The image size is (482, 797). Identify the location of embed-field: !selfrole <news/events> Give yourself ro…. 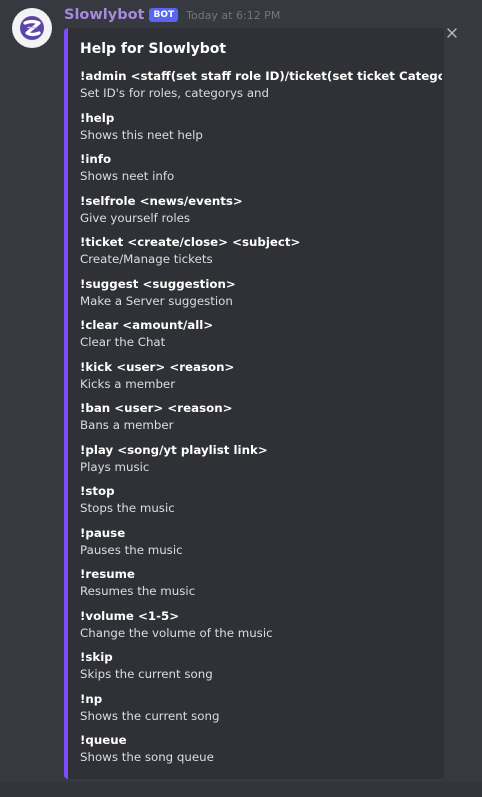
(261, 214).